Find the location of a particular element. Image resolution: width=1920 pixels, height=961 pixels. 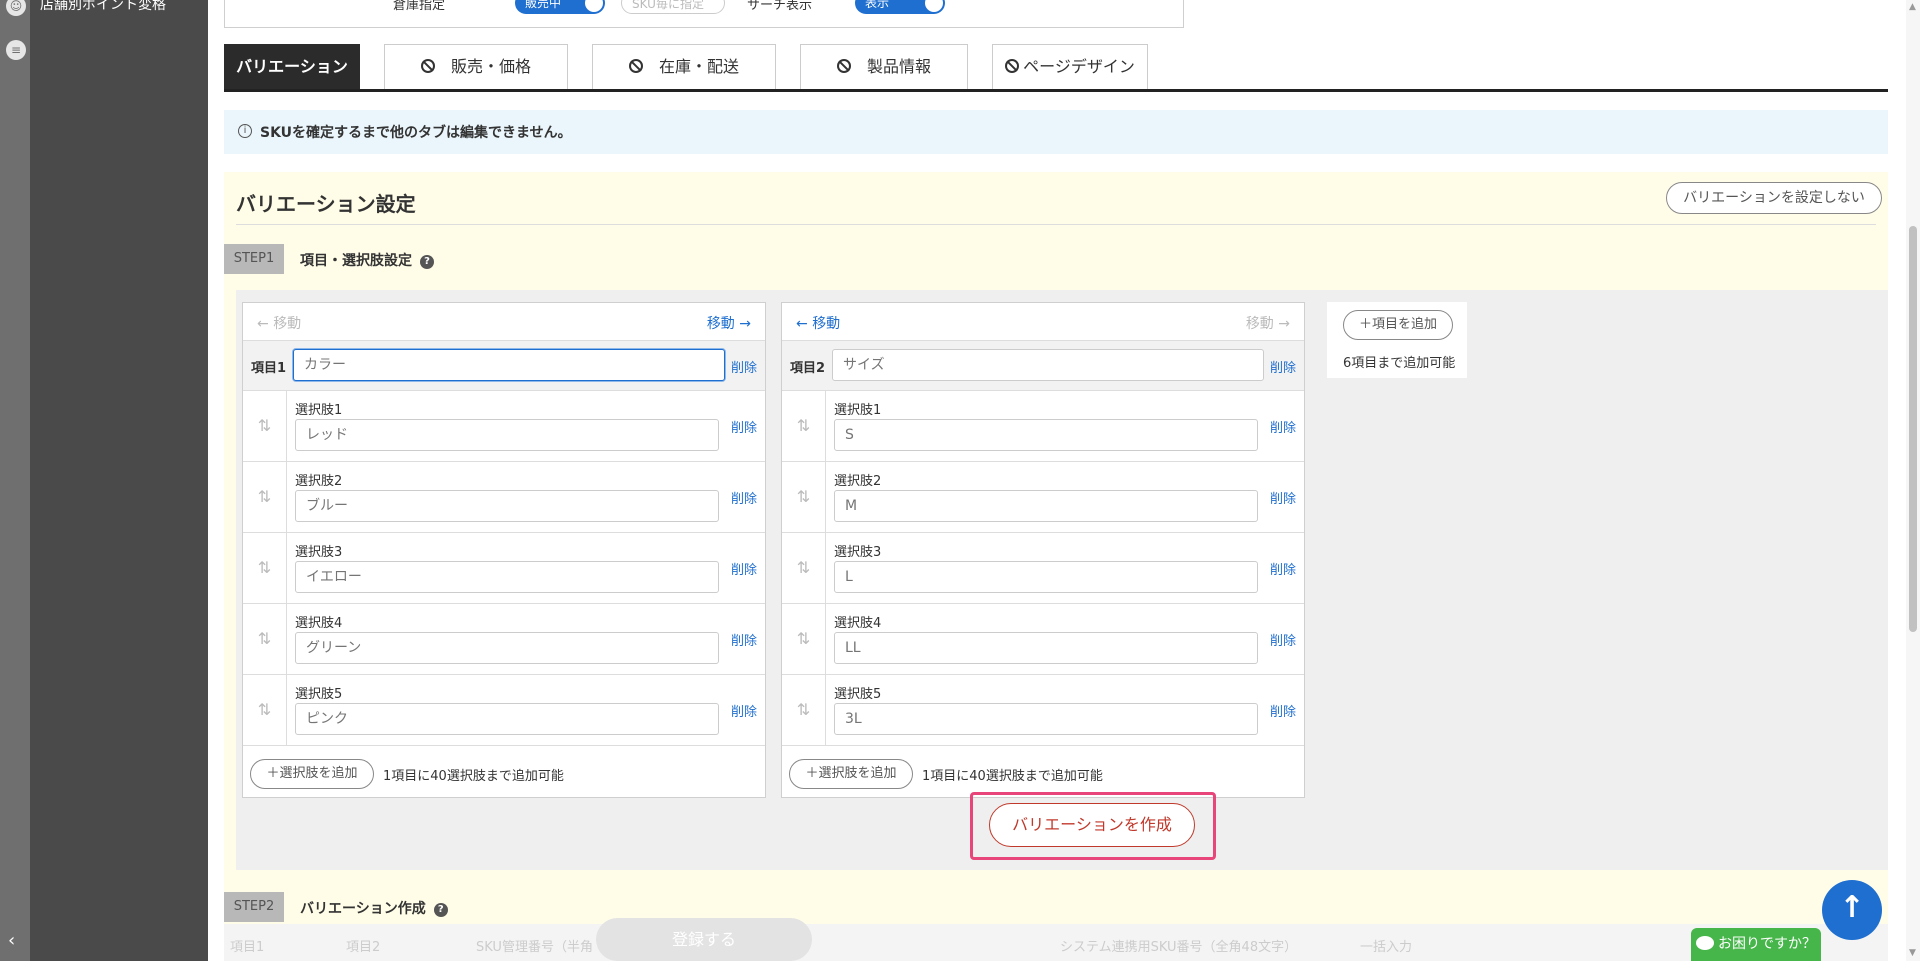

help-chat-button: お困りですか？ is located at coordinates (1756, 944).